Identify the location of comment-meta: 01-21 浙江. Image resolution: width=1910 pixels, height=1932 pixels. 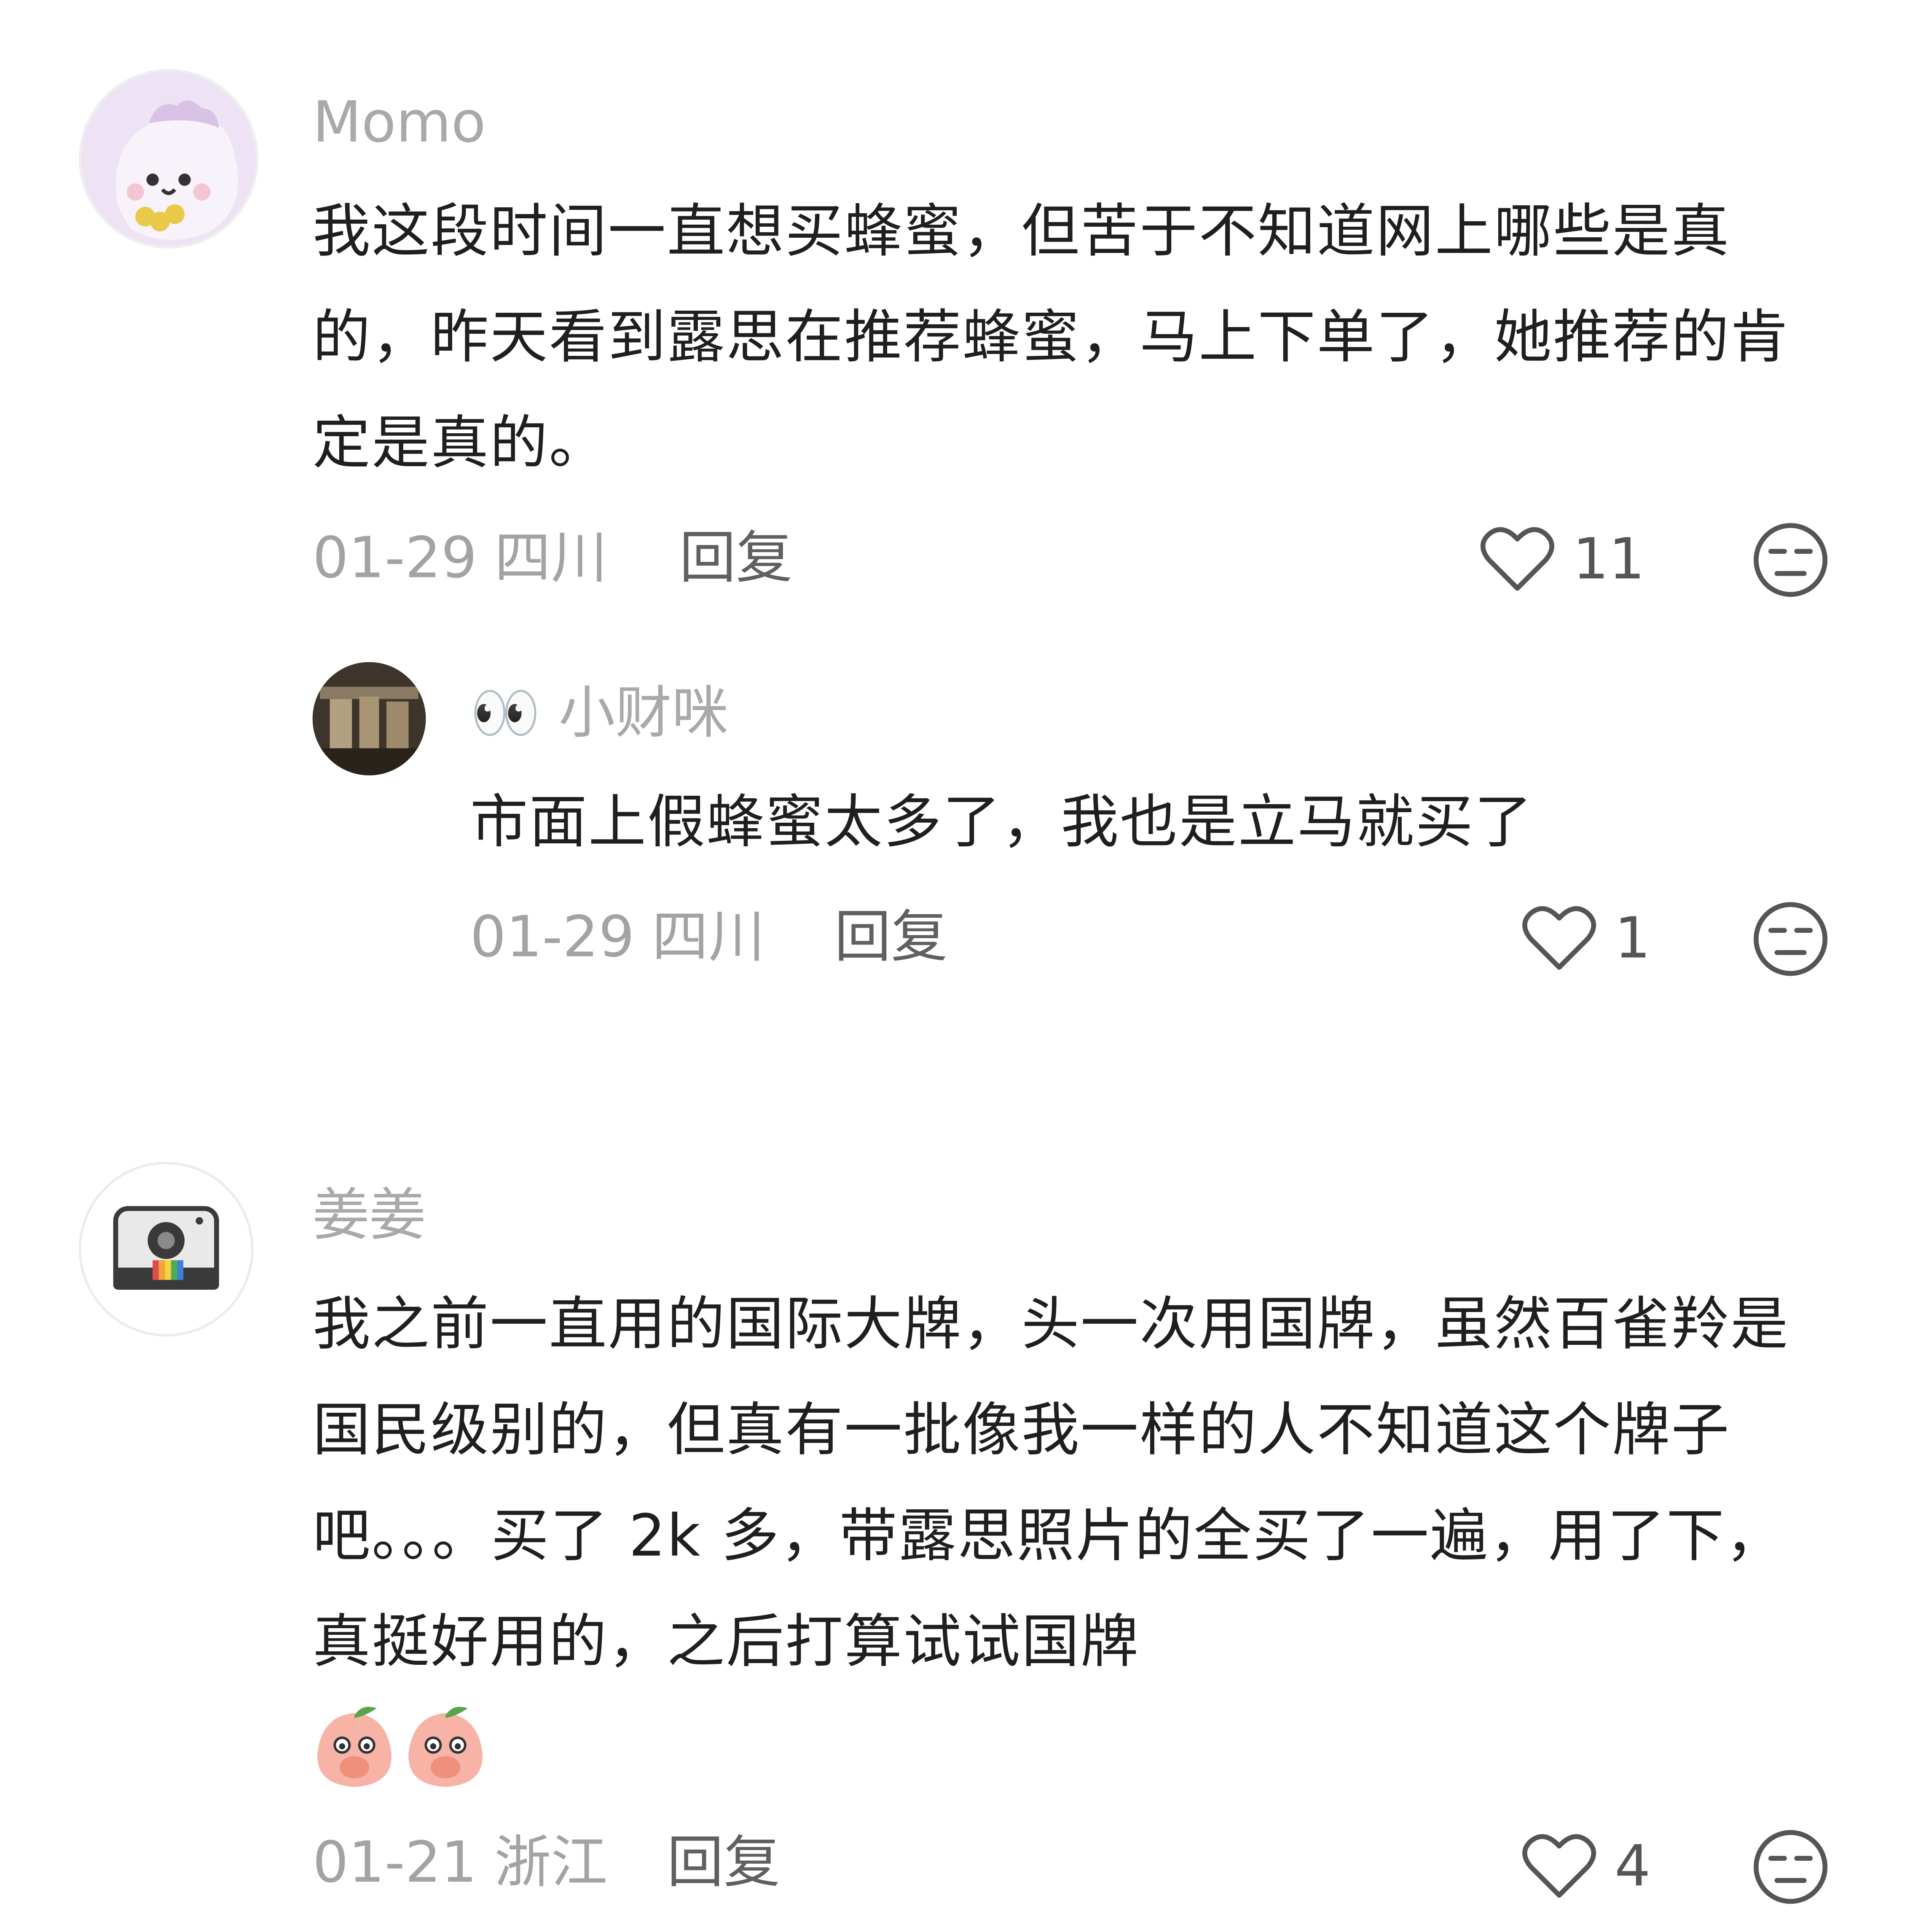
(460, 1862).